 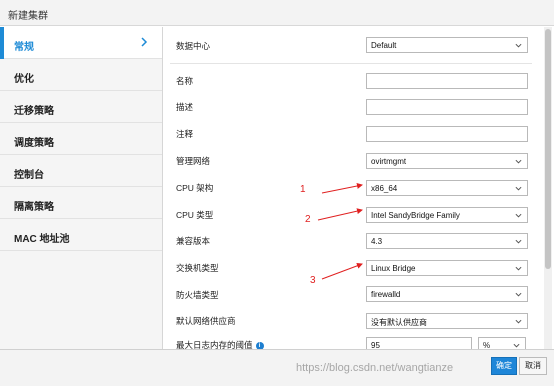 I want to click on annotation-number-2: 2, so click(x=308, y=219).